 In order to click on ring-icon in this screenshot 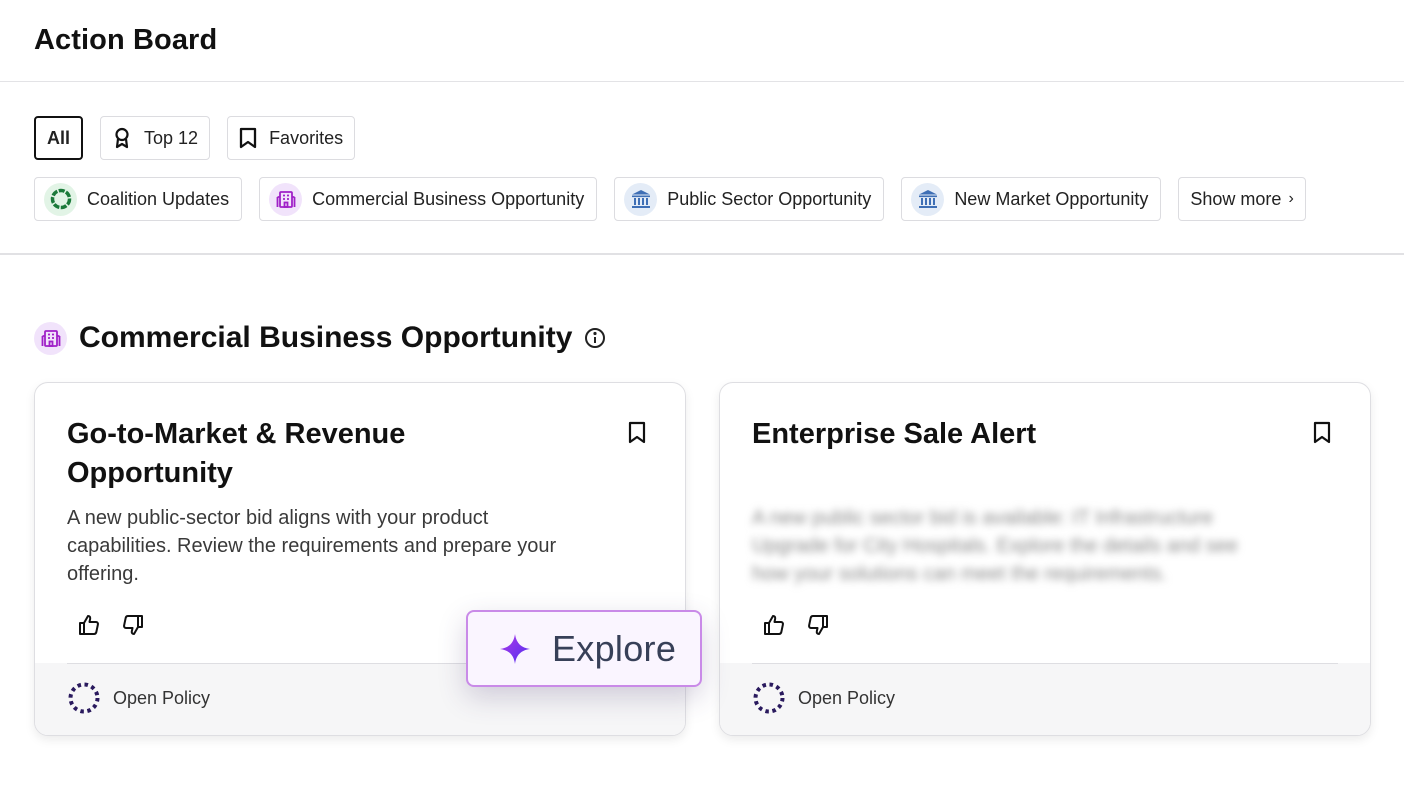, I will do `click(60, 199)`.